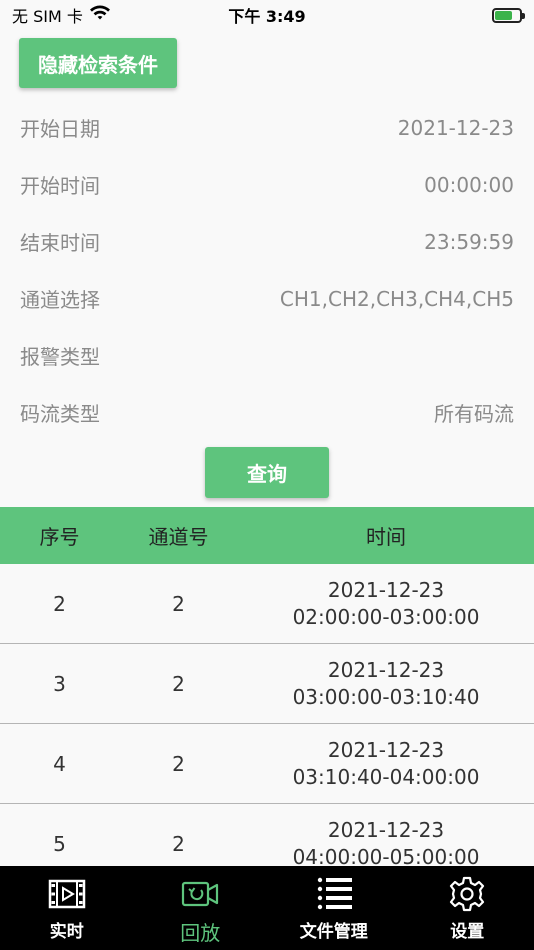 The width and height of the screenshot is (534, 950). I want to click on end-time-value: 23:59:59, so click(469, 242).